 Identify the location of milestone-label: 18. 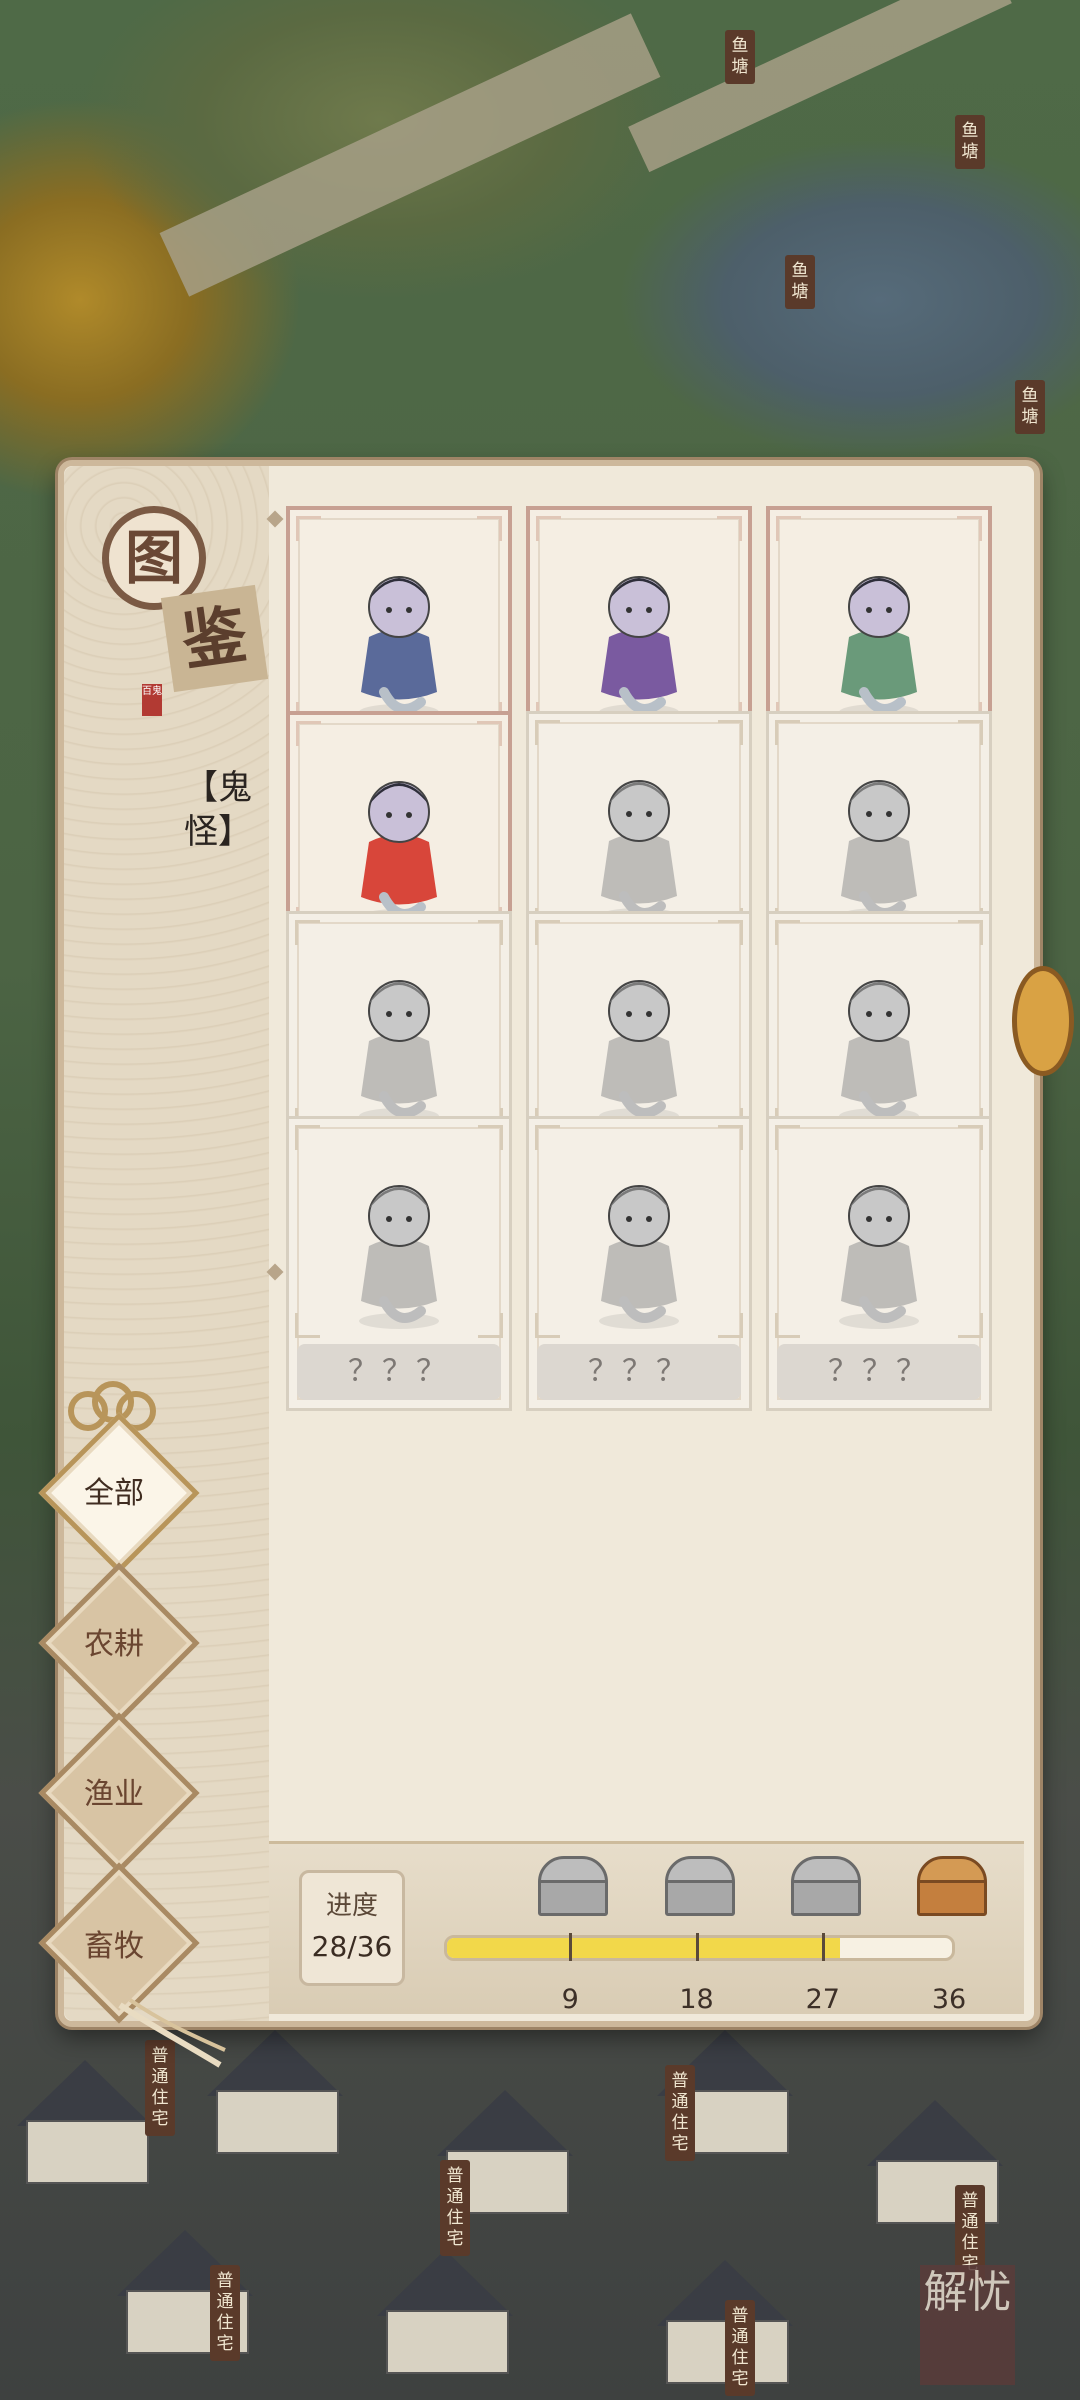
(696, 1999).